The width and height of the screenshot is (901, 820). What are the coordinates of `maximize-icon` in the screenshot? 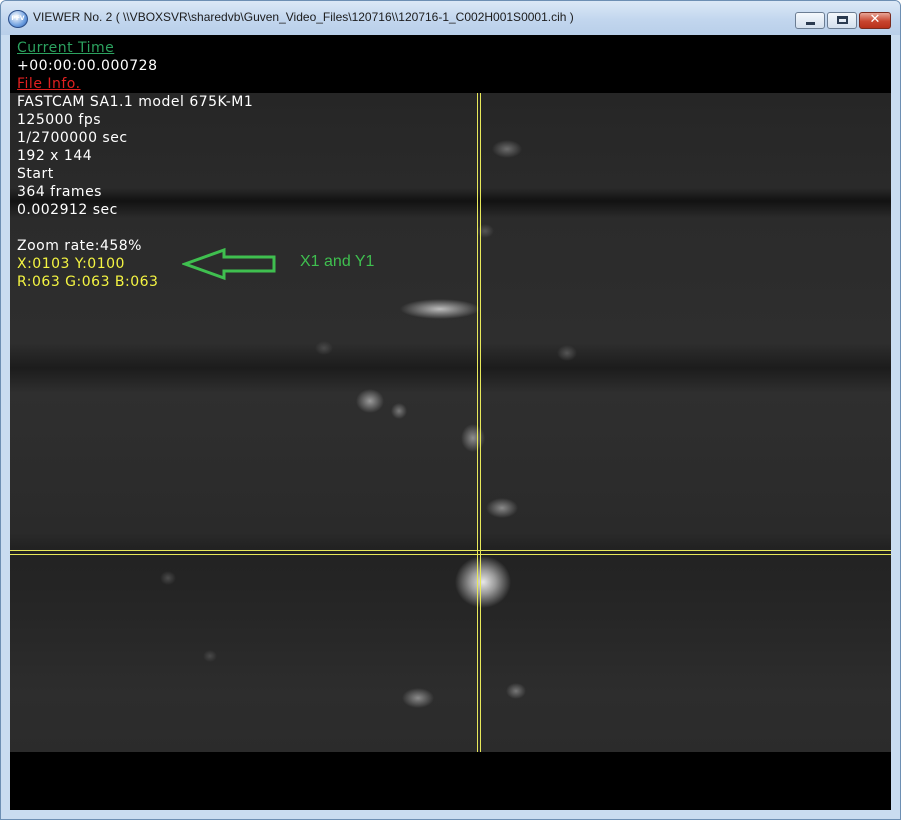 It's located at (842, 20).